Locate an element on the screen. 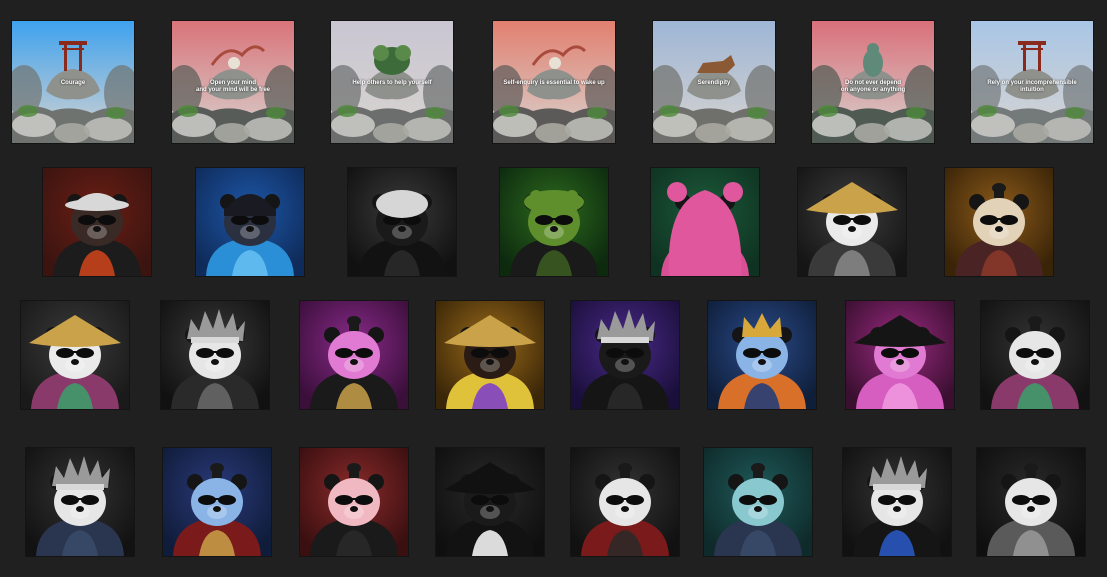  landscape-card: Serendipity is located at coordinates (714, 82).